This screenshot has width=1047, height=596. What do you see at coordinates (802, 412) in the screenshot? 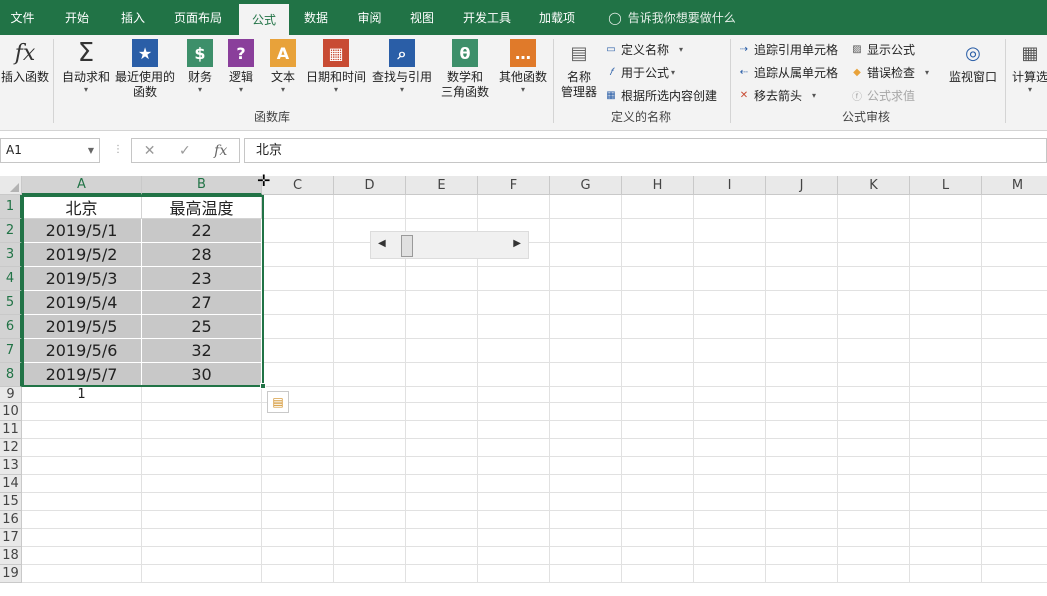
I see `cell-J10` at bounding box center [802, 412].